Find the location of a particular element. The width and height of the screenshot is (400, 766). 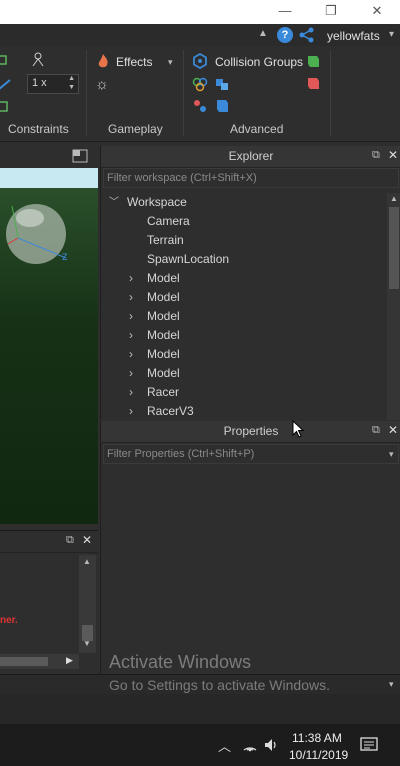

hscroll-thumb is located at coordinates (24, 661).